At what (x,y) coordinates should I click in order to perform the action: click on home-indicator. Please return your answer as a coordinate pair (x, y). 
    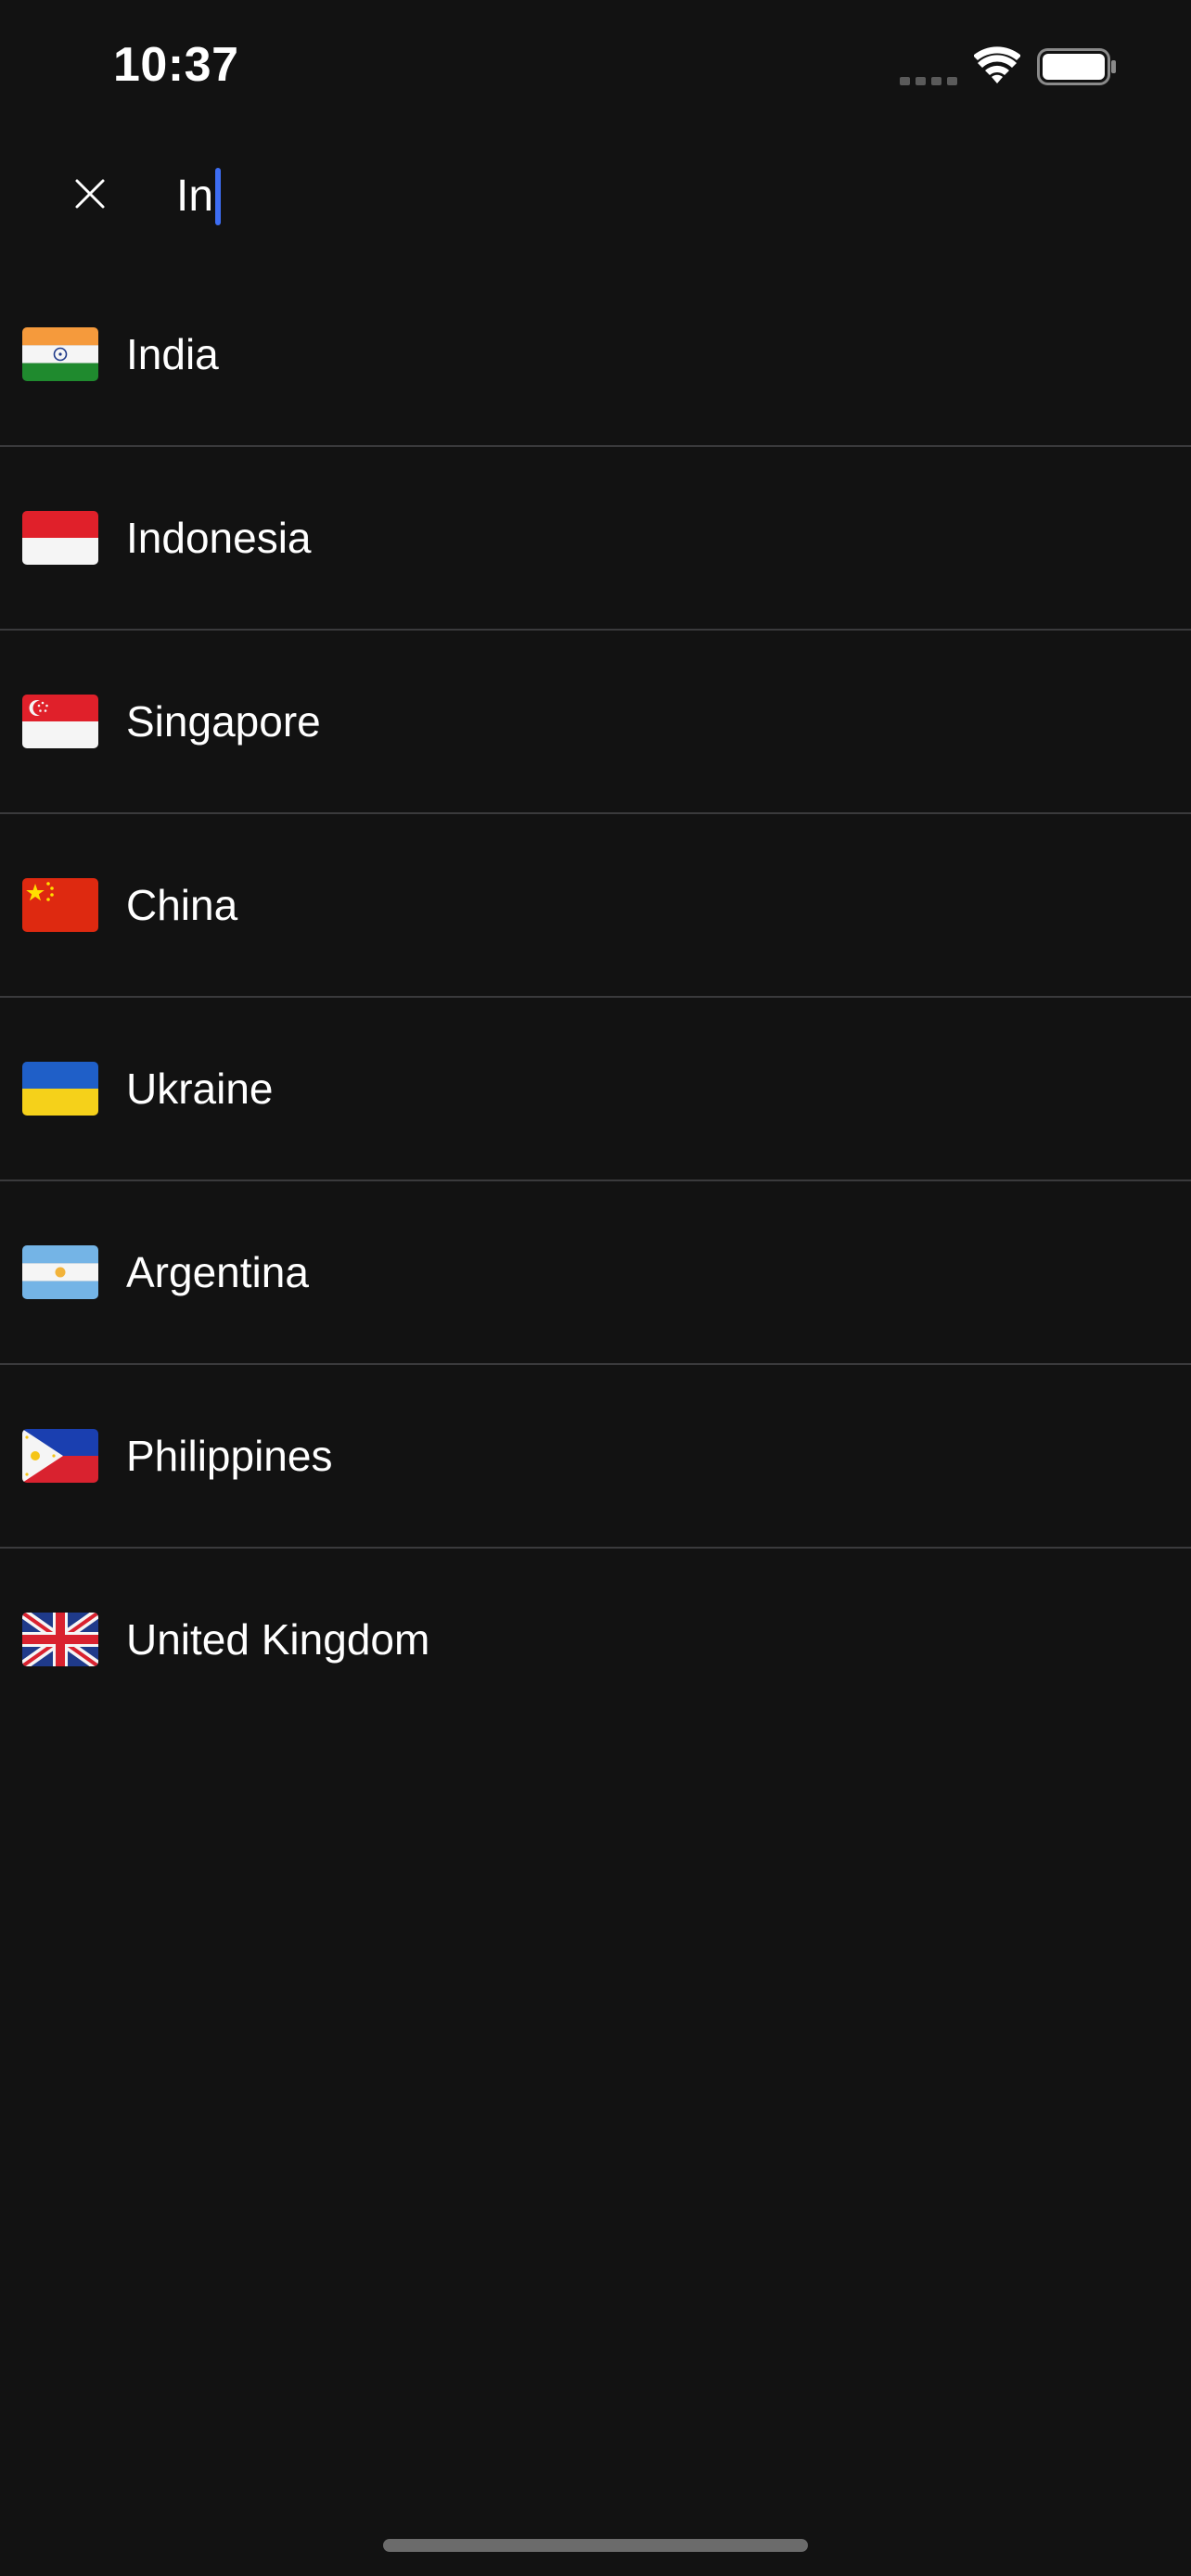
    Looking at the image, I should click on (595, 2545).